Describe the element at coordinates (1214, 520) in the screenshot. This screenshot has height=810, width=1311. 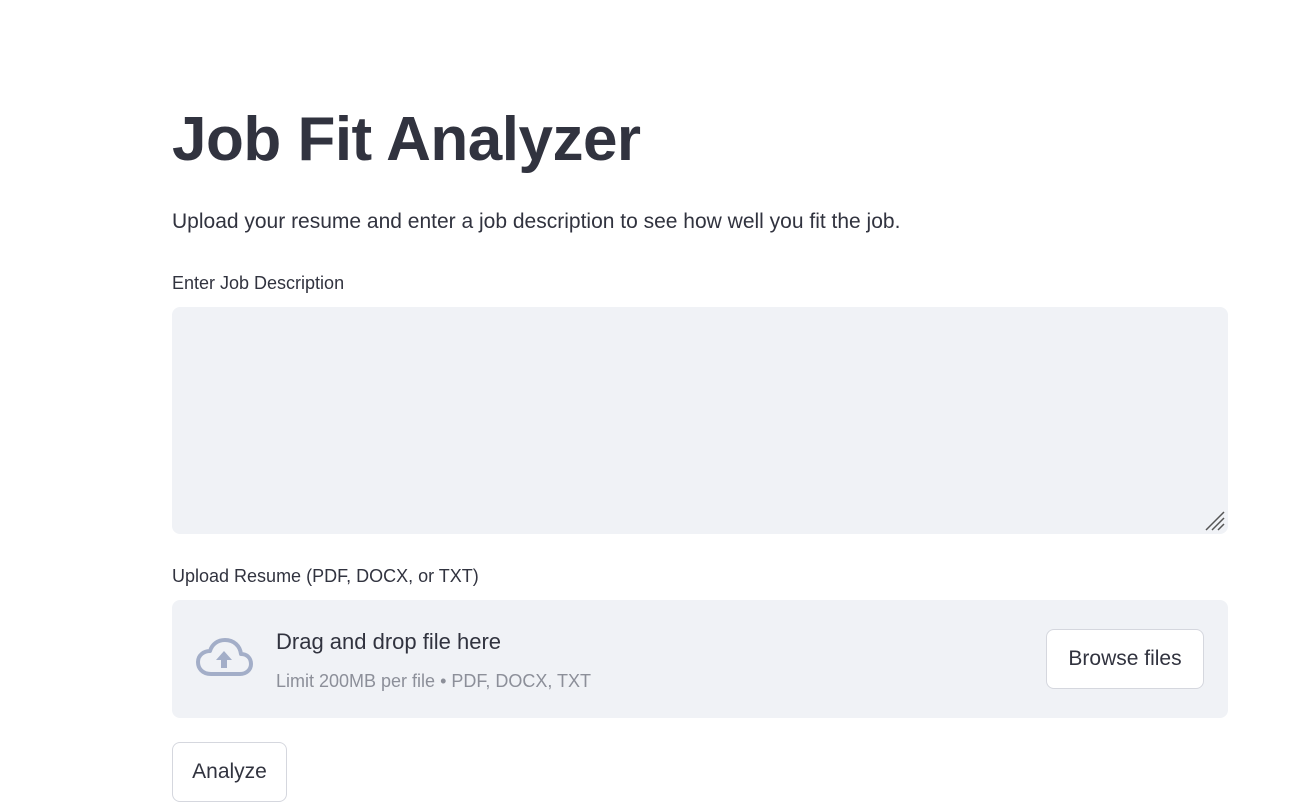
I see `resize-handle-icon` at that location.